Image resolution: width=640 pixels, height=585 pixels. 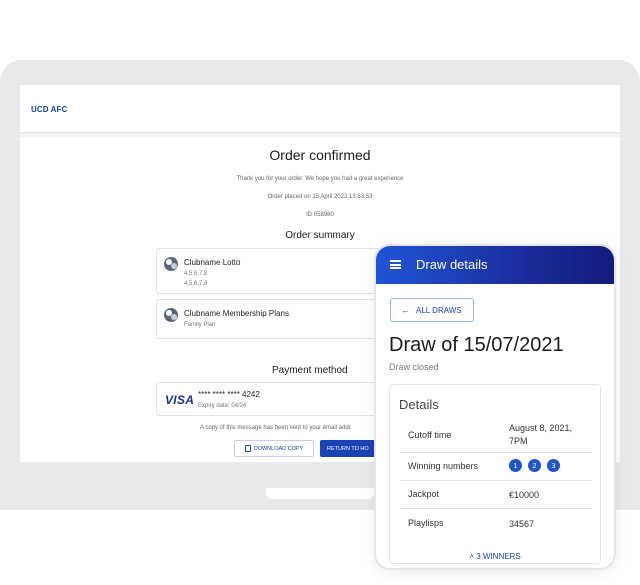 I want to click on arrow-left-icon: ←, so click(x=405, y=310).